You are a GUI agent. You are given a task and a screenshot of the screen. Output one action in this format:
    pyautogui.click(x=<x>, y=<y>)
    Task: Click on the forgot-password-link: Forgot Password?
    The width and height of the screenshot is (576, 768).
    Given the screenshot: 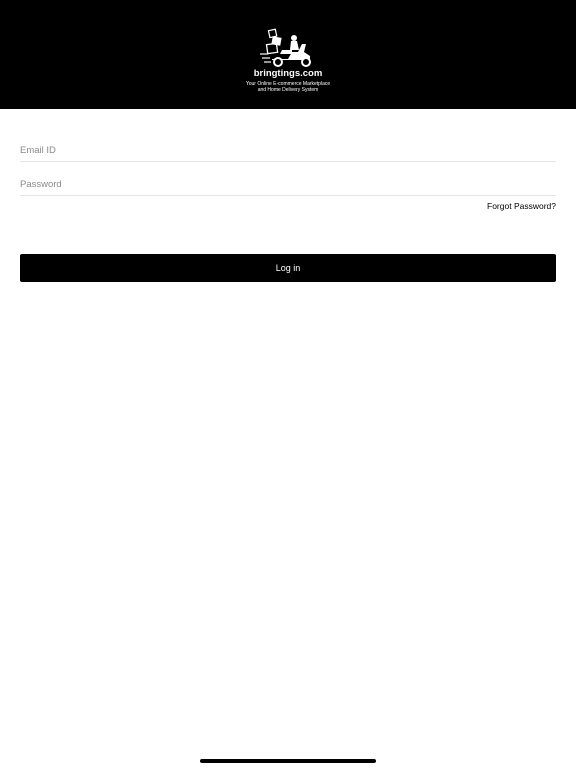 What is the action you would take?
    pyautogui.click(x=521, y=206)
    